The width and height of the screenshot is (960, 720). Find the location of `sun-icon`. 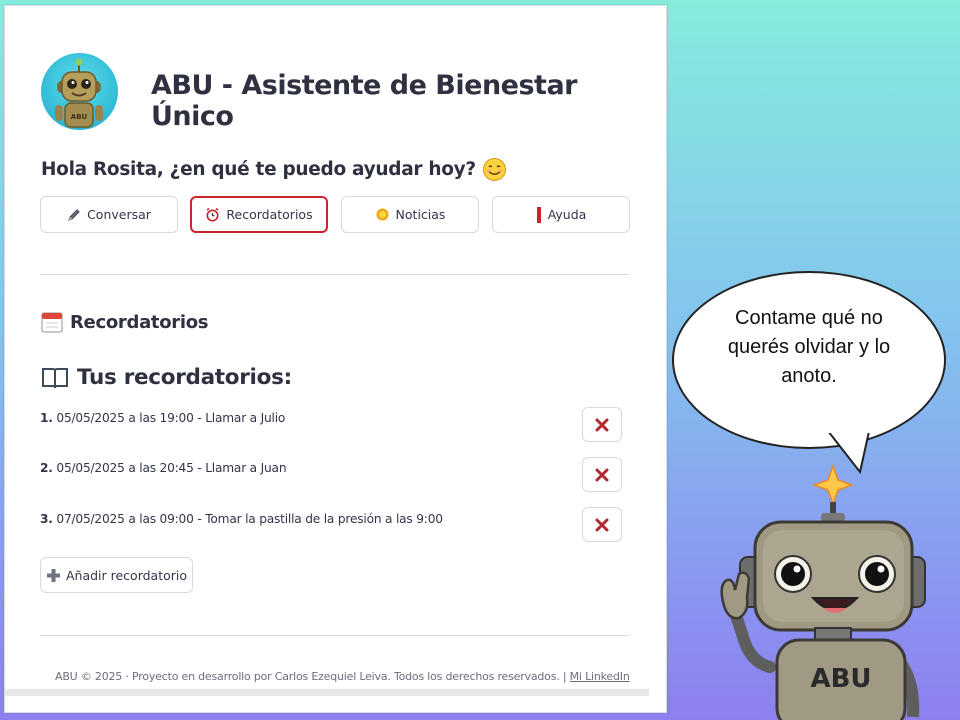

sun-icon is located at coordinates (382, 214).